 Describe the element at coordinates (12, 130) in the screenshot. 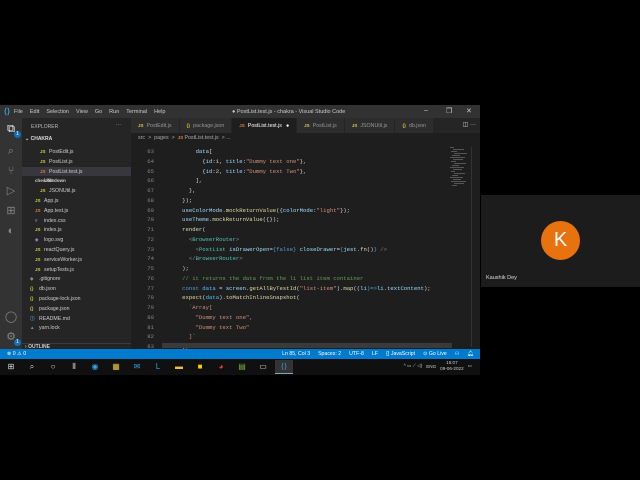

I see `explorer-icon: ⧉ 1` at that location.